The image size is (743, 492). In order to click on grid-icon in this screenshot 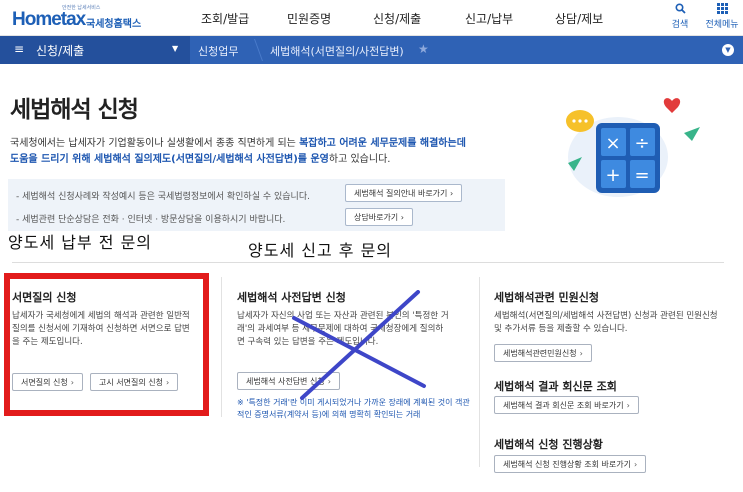, I will do `click(722, 10)`.